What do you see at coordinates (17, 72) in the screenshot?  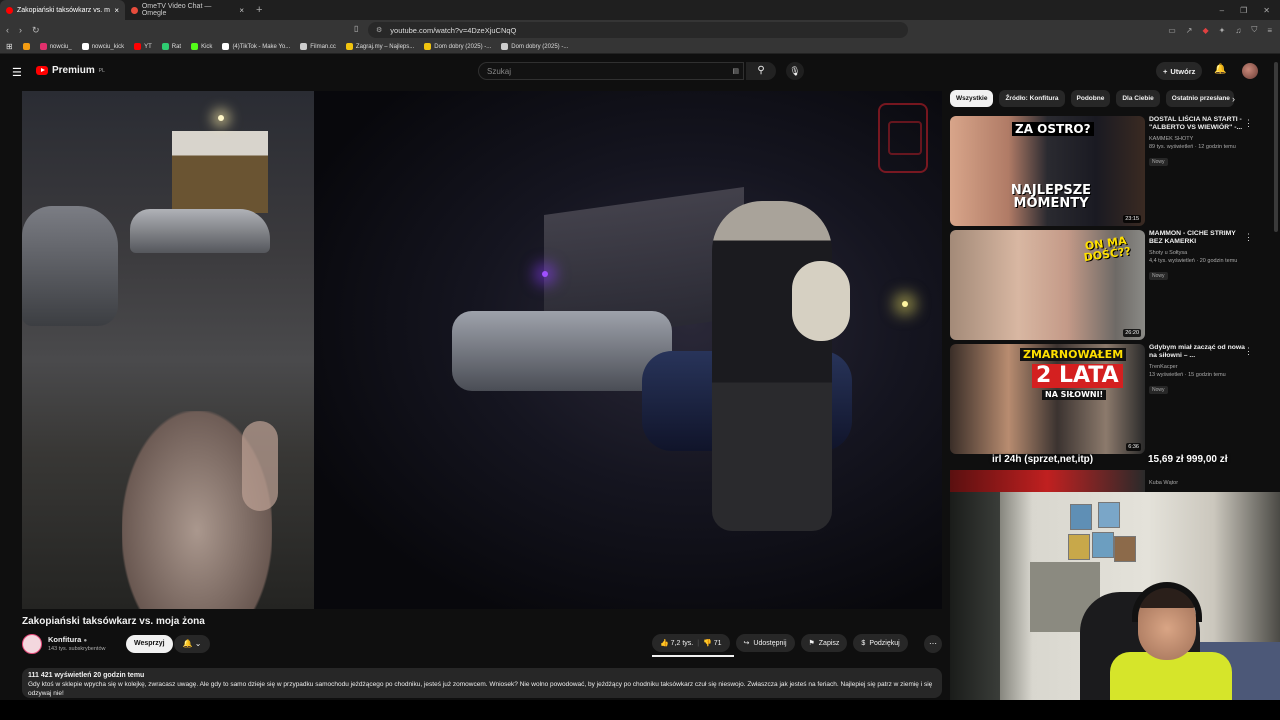 I see `hamburger-menu-icon: ☰` at bounding box center [17, 72].